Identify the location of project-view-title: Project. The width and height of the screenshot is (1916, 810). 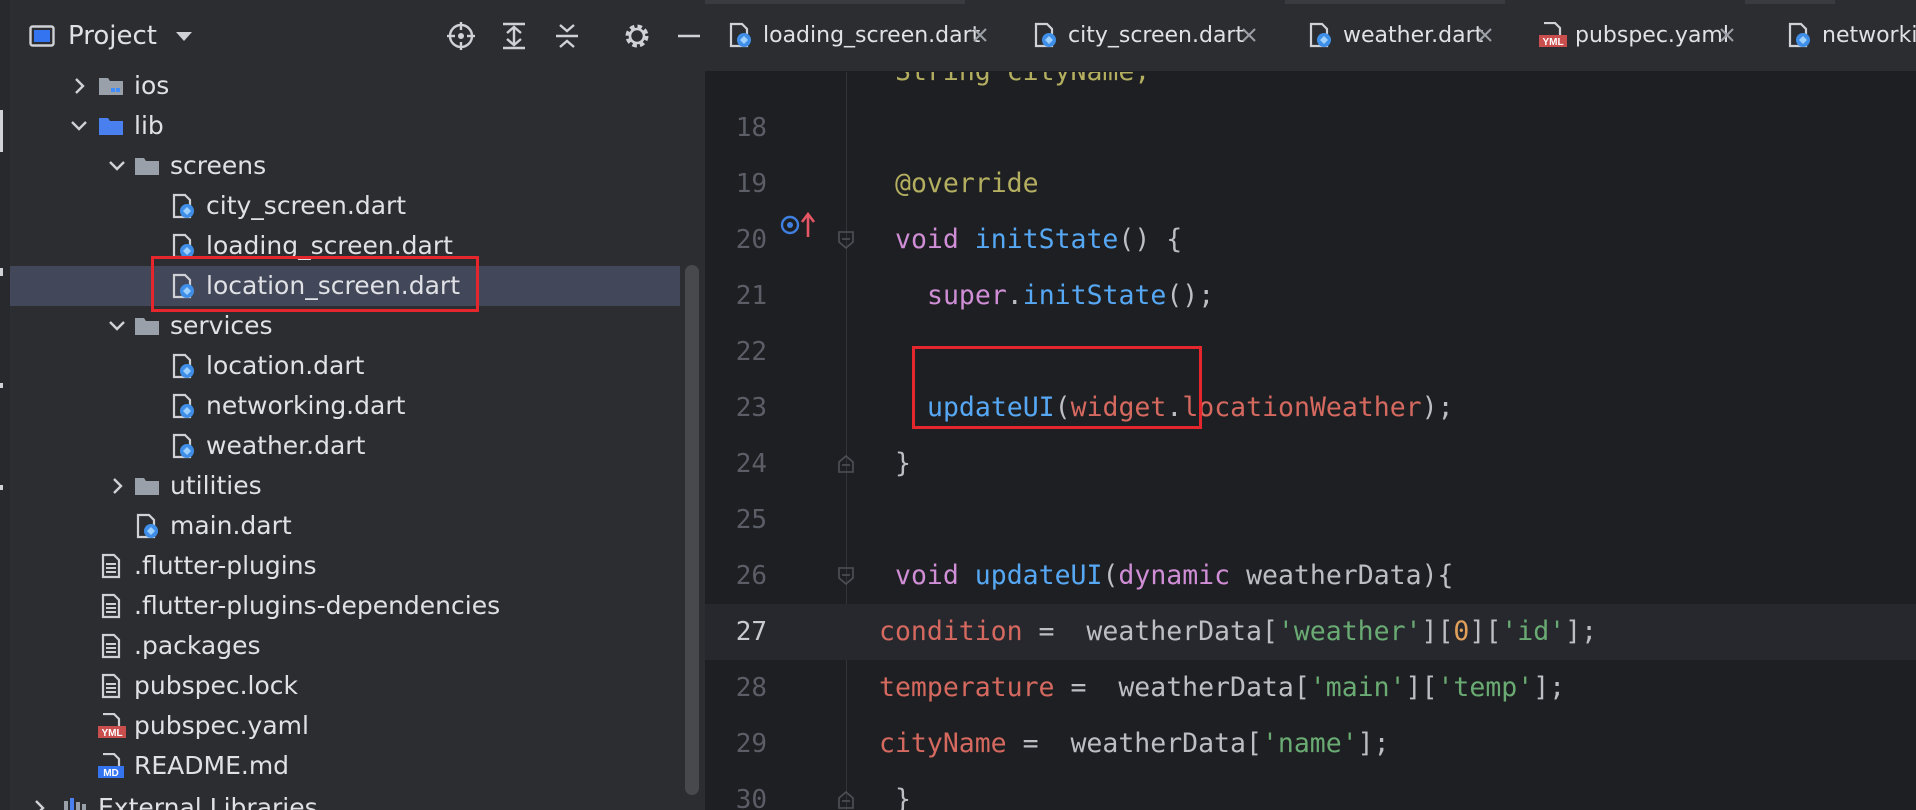
(112, 36).